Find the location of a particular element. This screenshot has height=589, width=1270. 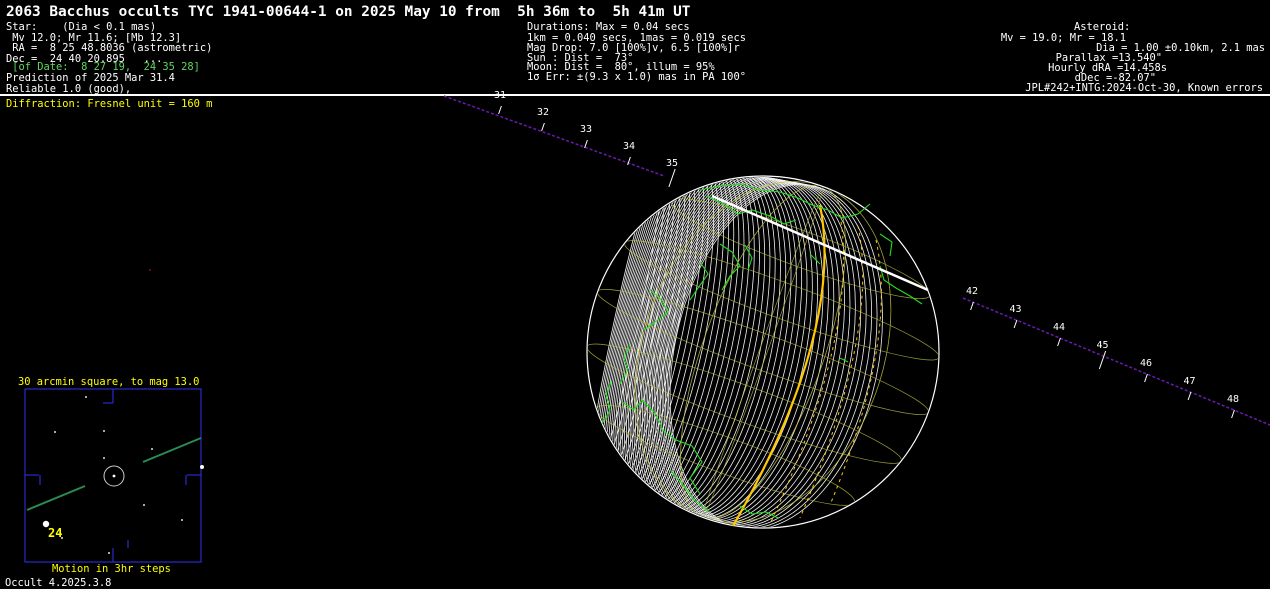

star-chart-heading: 30 arcmin square, to mag 13.0 is located at coordinates (109, 382).